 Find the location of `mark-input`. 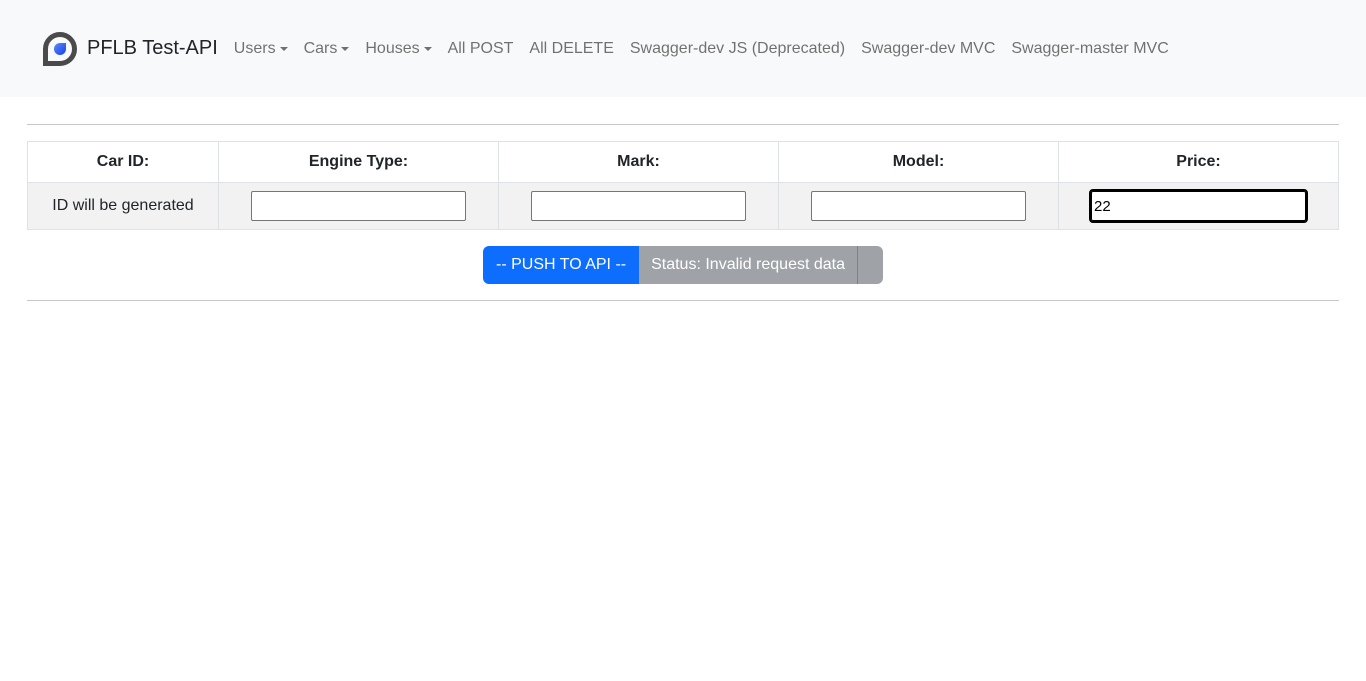

mark-input is located at coordinates (638, 206).